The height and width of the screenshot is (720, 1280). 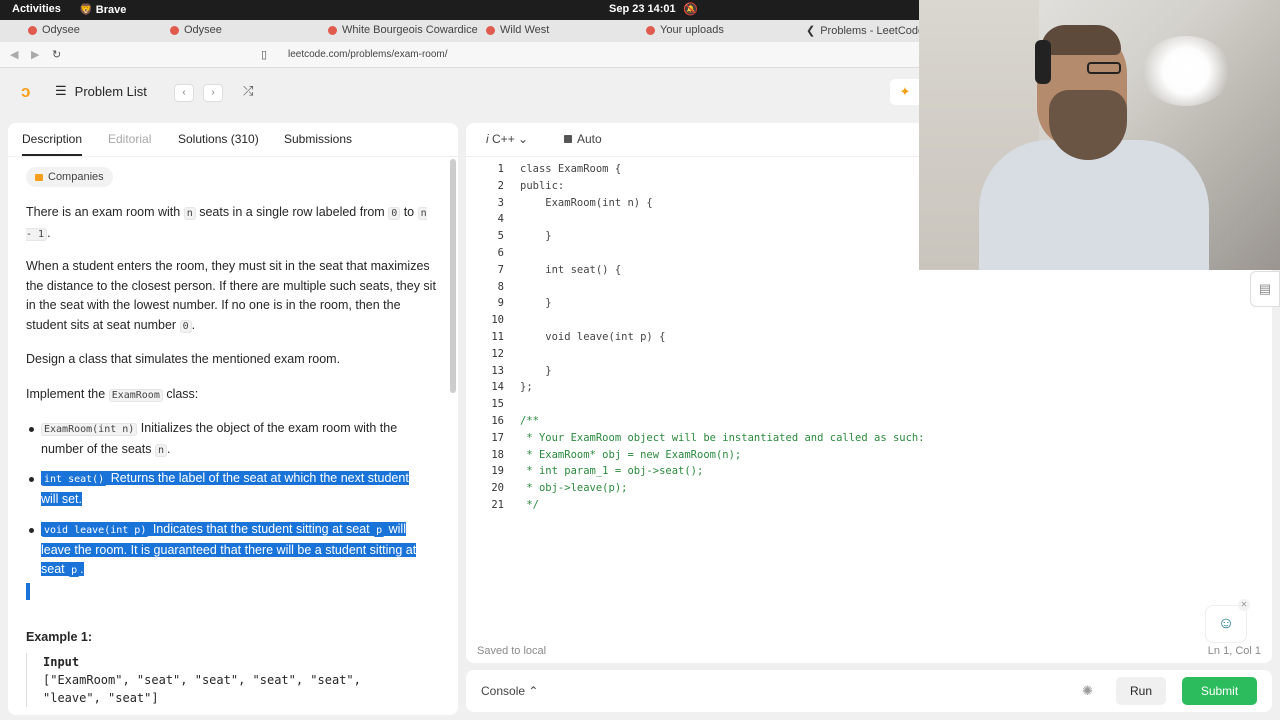 What do you see at coordinates (533, 691) in the screenshot?
I see `chevron-up-icon: ⌃` at bounding box center [533, 691].